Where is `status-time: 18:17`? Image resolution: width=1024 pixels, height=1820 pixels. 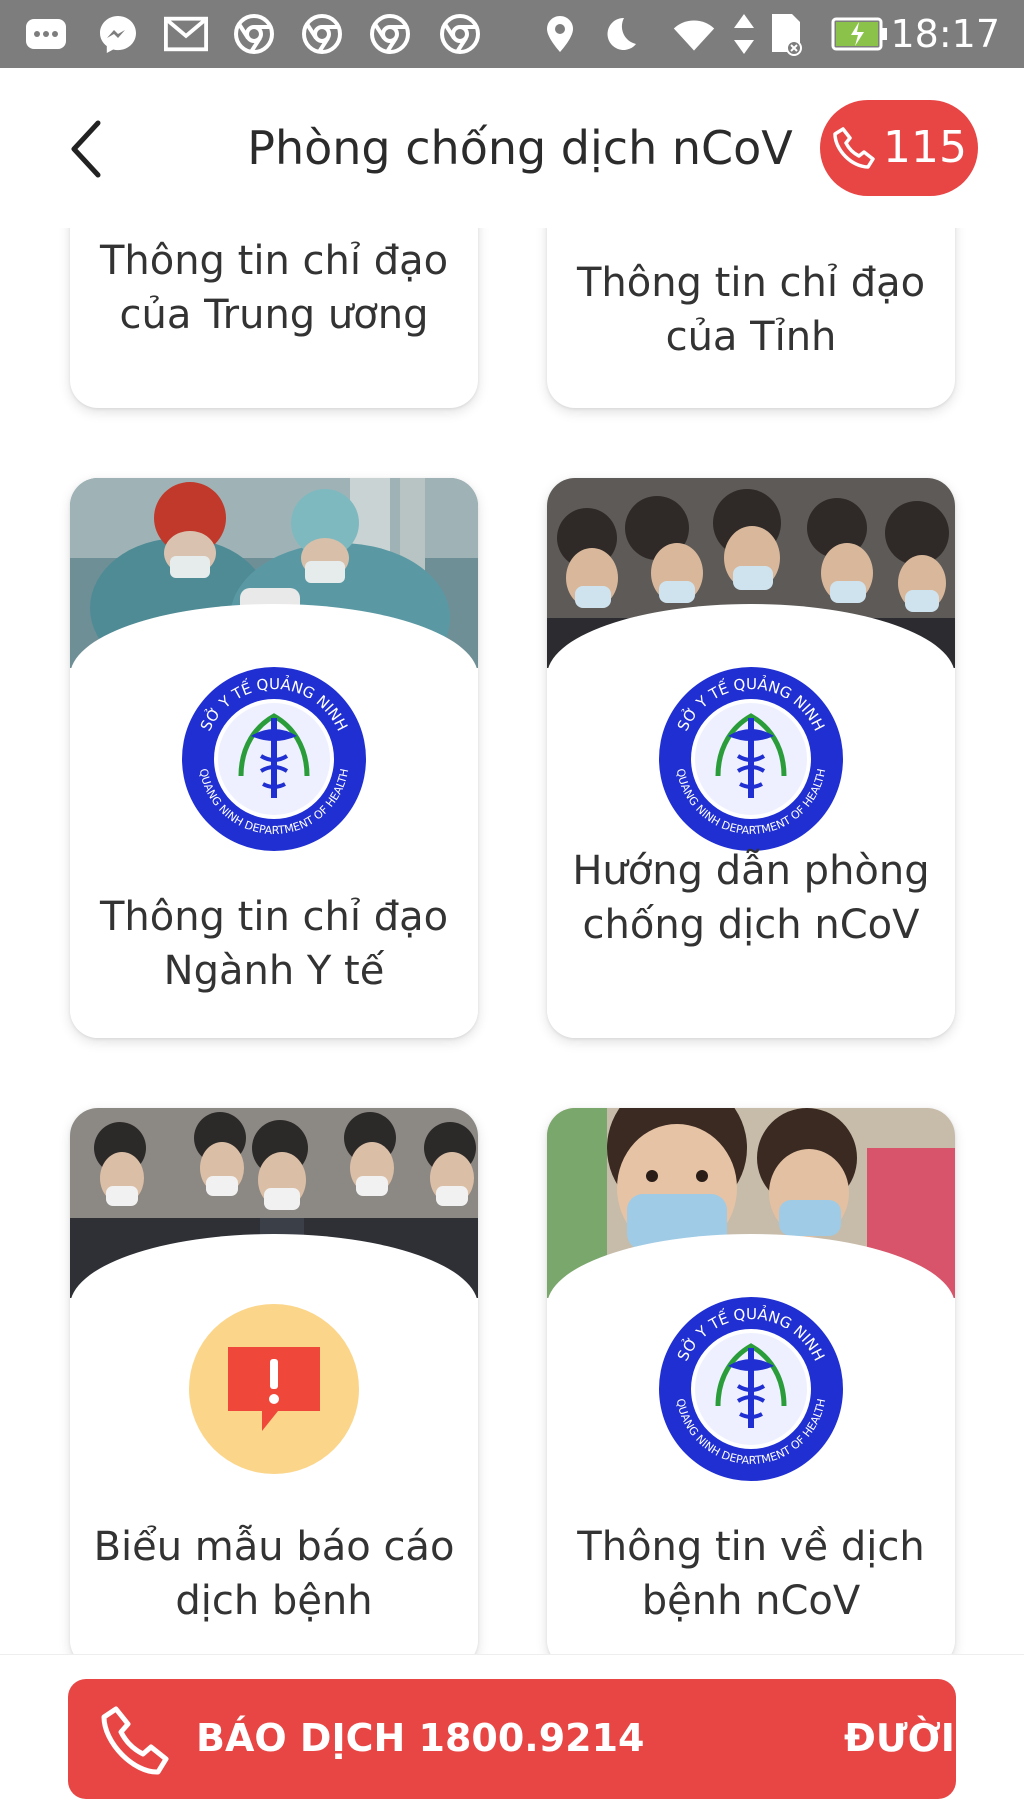 status-time: 18:17 is located at coordinates (945, 34).